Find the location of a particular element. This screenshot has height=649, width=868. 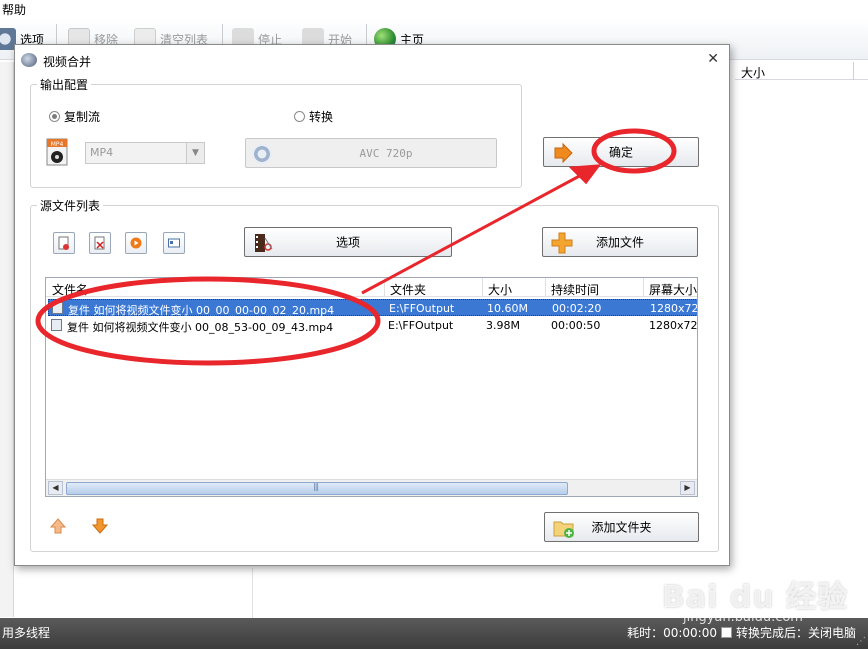

bg-column-size: 大小 is located at coordinates (753, 73).